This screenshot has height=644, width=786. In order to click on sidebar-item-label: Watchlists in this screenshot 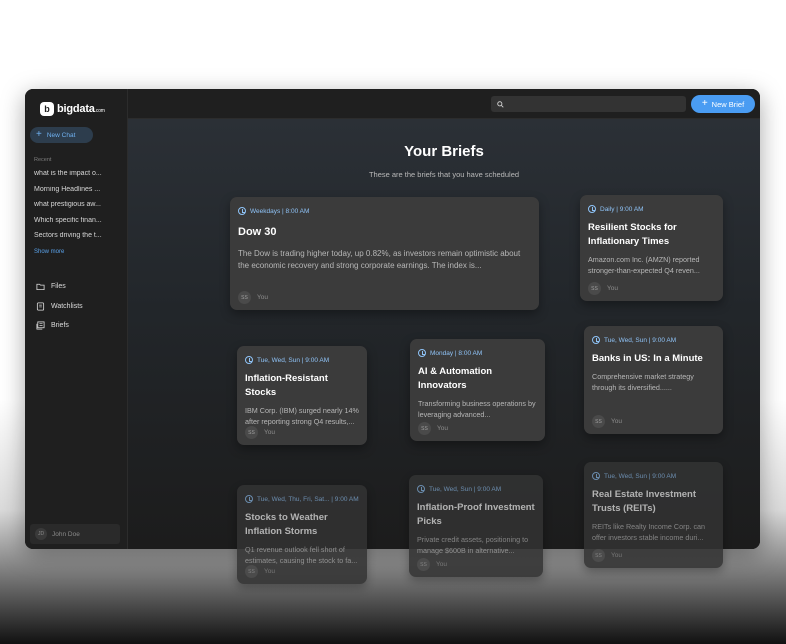, I will do `click(67, 306)`.